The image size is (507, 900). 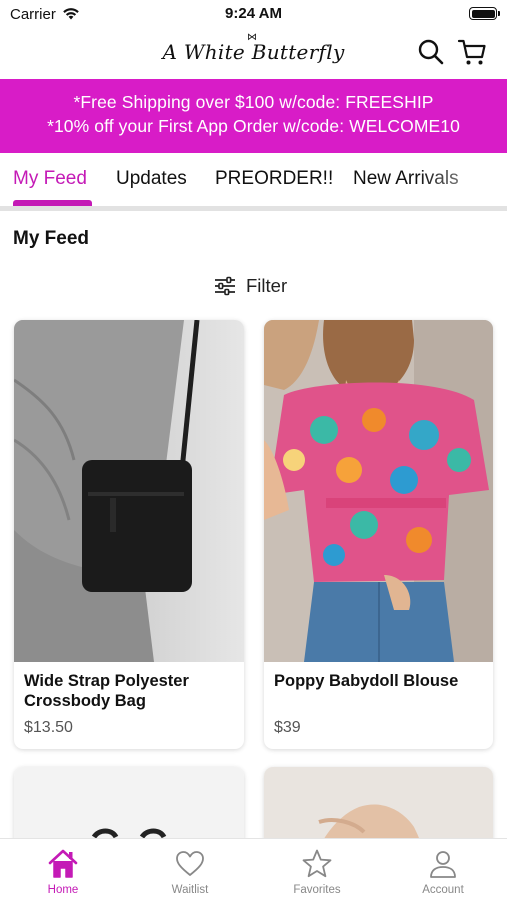 I want to click on tab-preorder: PREORDER!!, so click(x=274, y=179).